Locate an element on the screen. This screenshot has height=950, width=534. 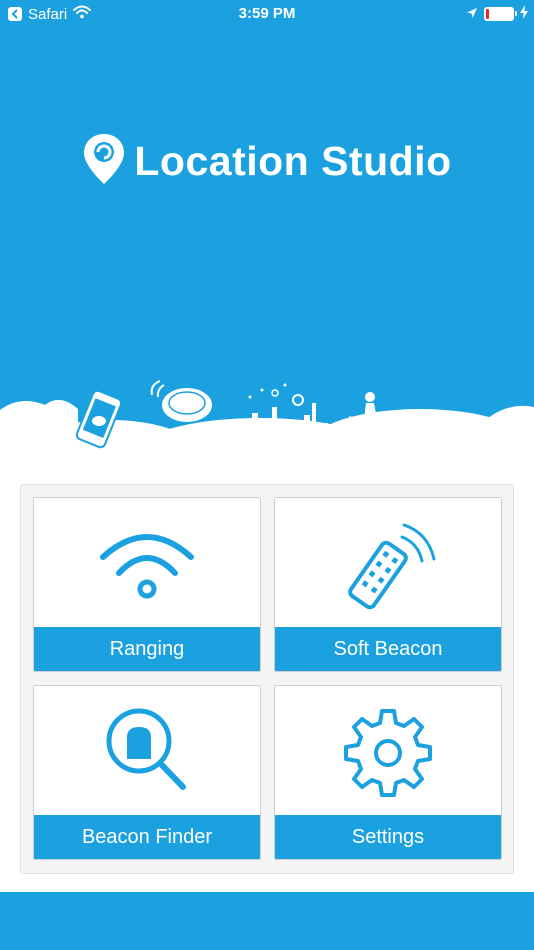
settings-label: Settings is located at coordinates (388, 837).